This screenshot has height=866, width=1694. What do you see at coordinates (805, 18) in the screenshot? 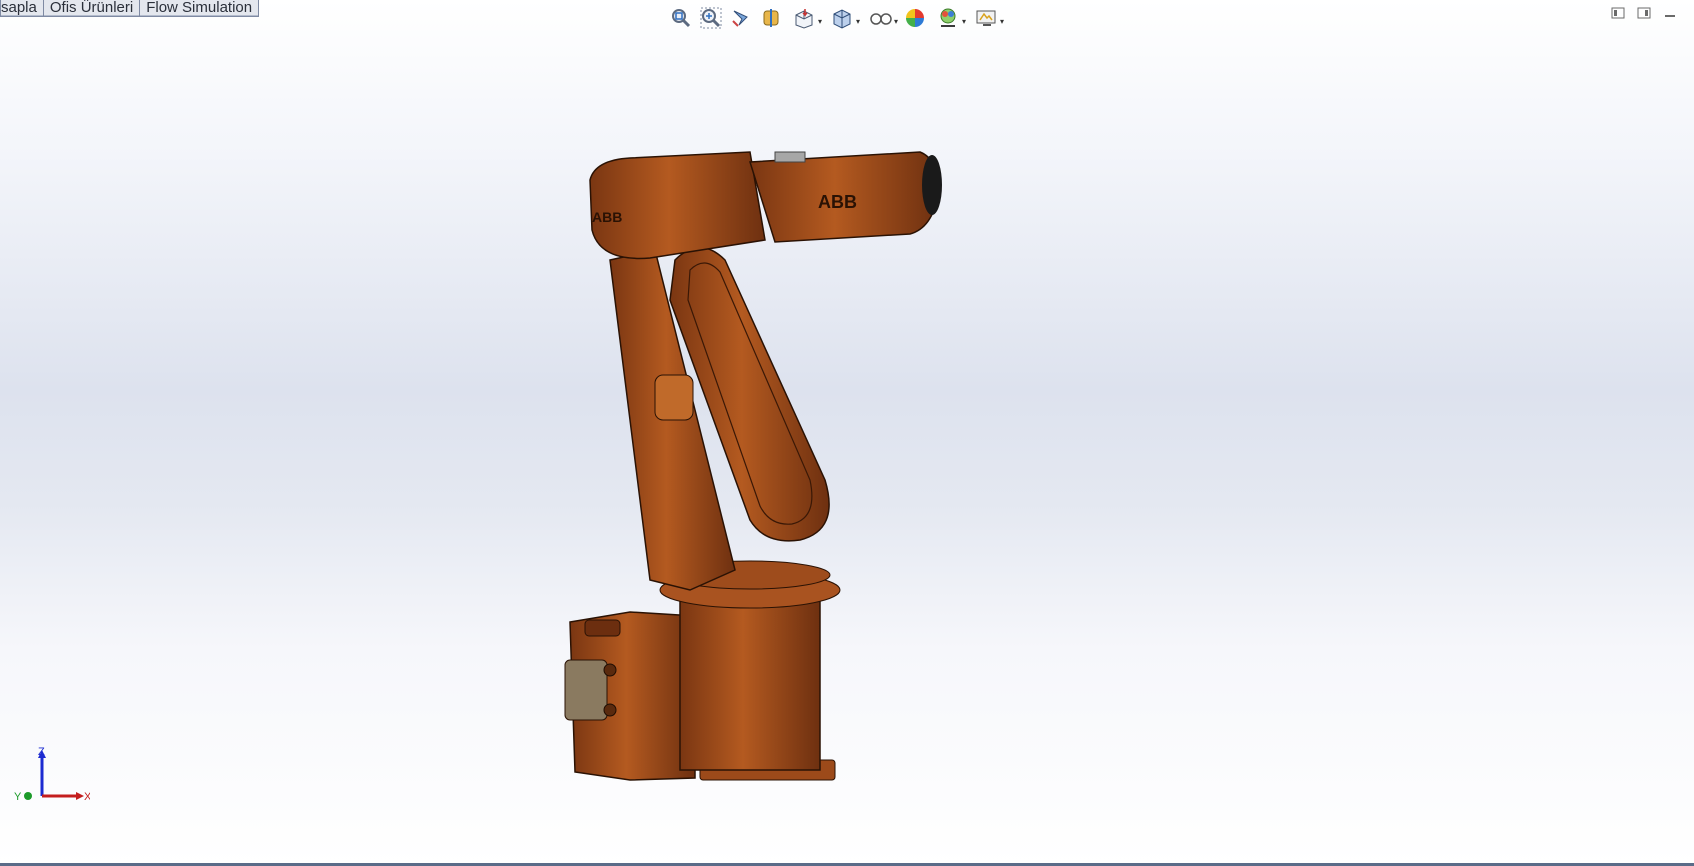
I see `view-orientation-icon: ▾` at bounding box center [805, 18].